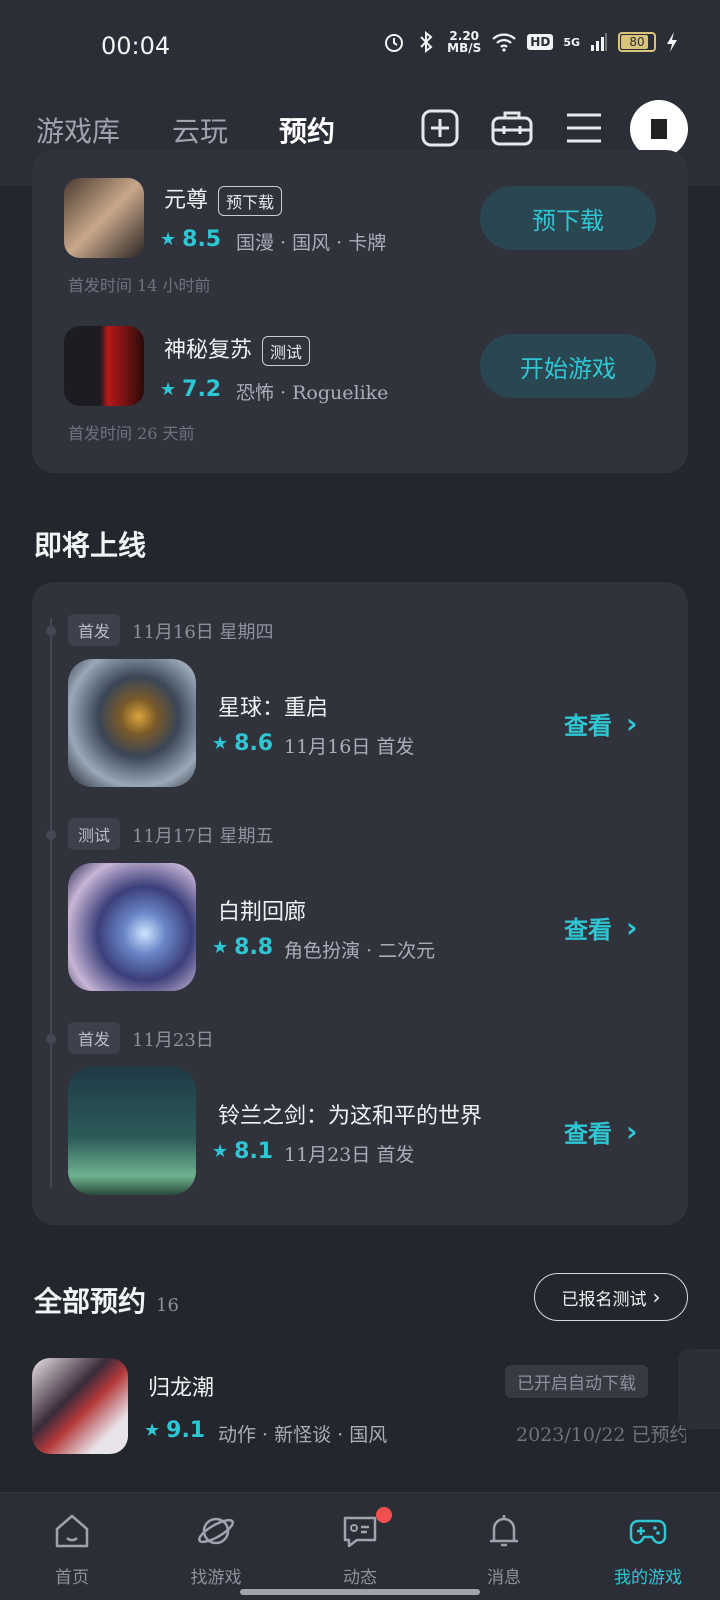 The height and width of the screenshot is (1600, 720). What do you see at coordinates (132, 723) in the screenshot?
I see `game-icon-xingqiu` at bounding box center [132, 723].